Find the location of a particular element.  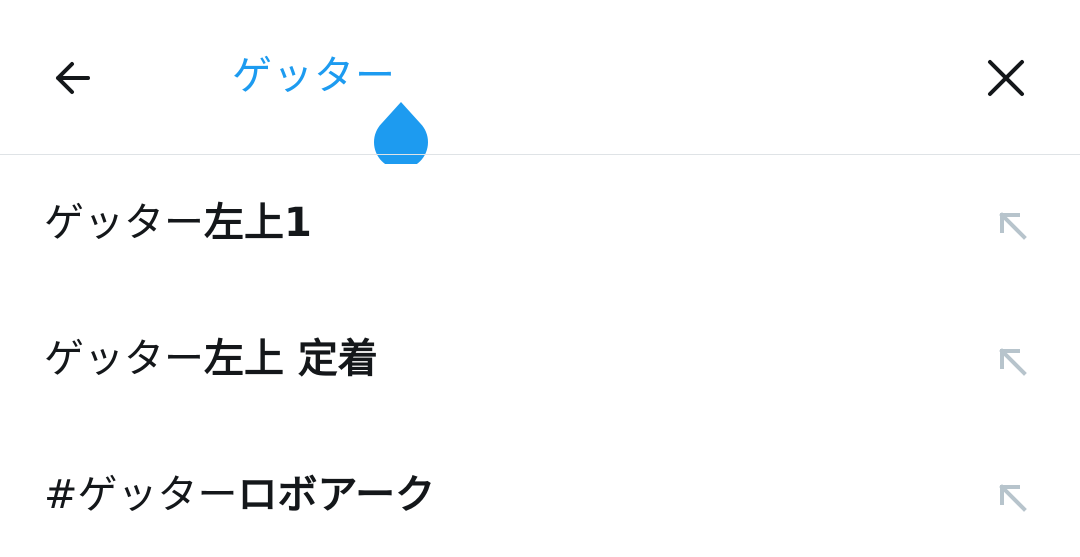

back-button is located at coordinates (72, 78).